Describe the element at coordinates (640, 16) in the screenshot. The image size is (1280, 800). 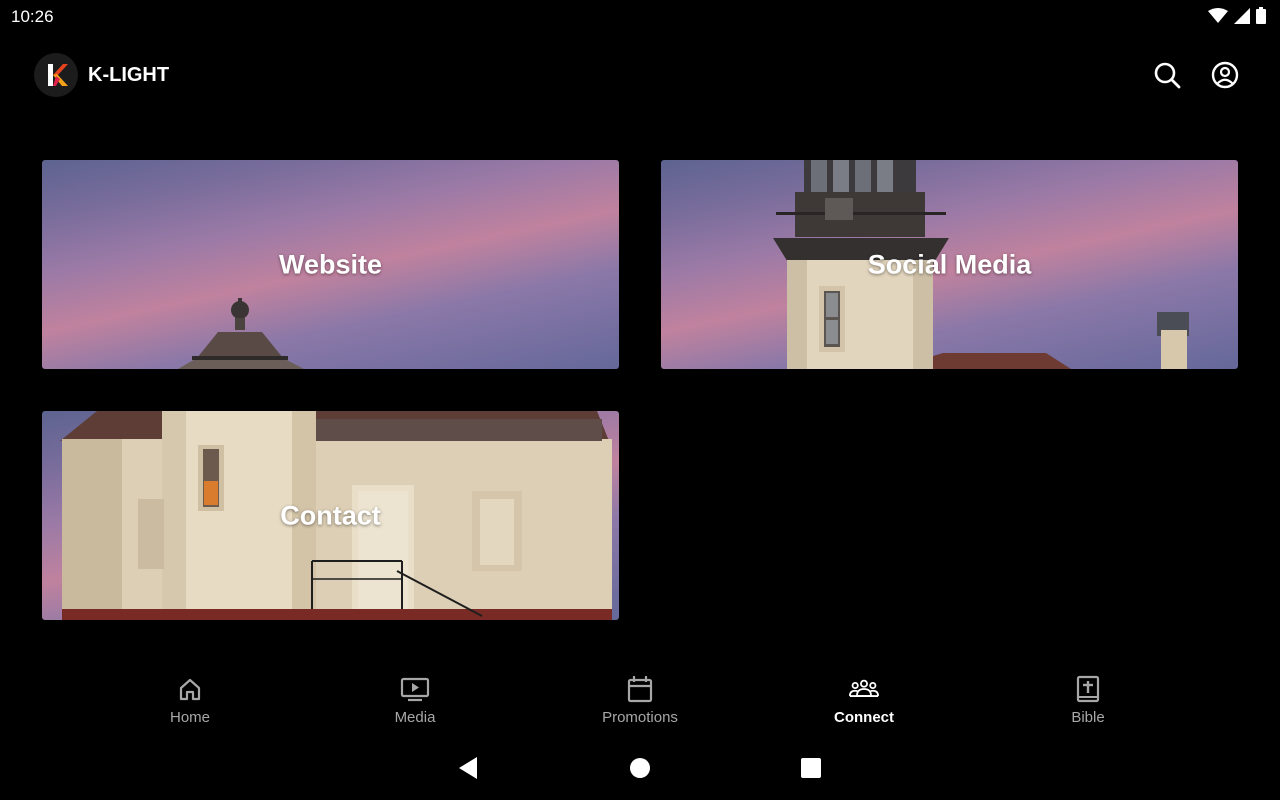
I see `status-bar: 10:26` at that location.